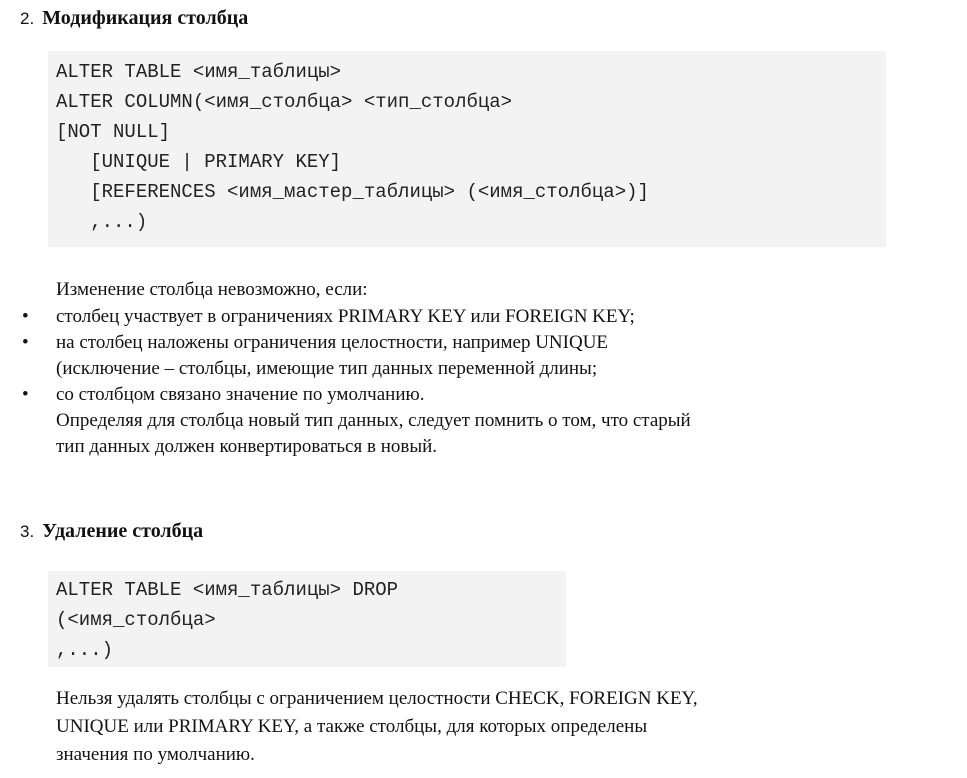 The height and width of the screenshot is (778, 967). Describe the element at coordinates (27, 18) in the screenshot. I see `section-2-number: 2.` at that location.